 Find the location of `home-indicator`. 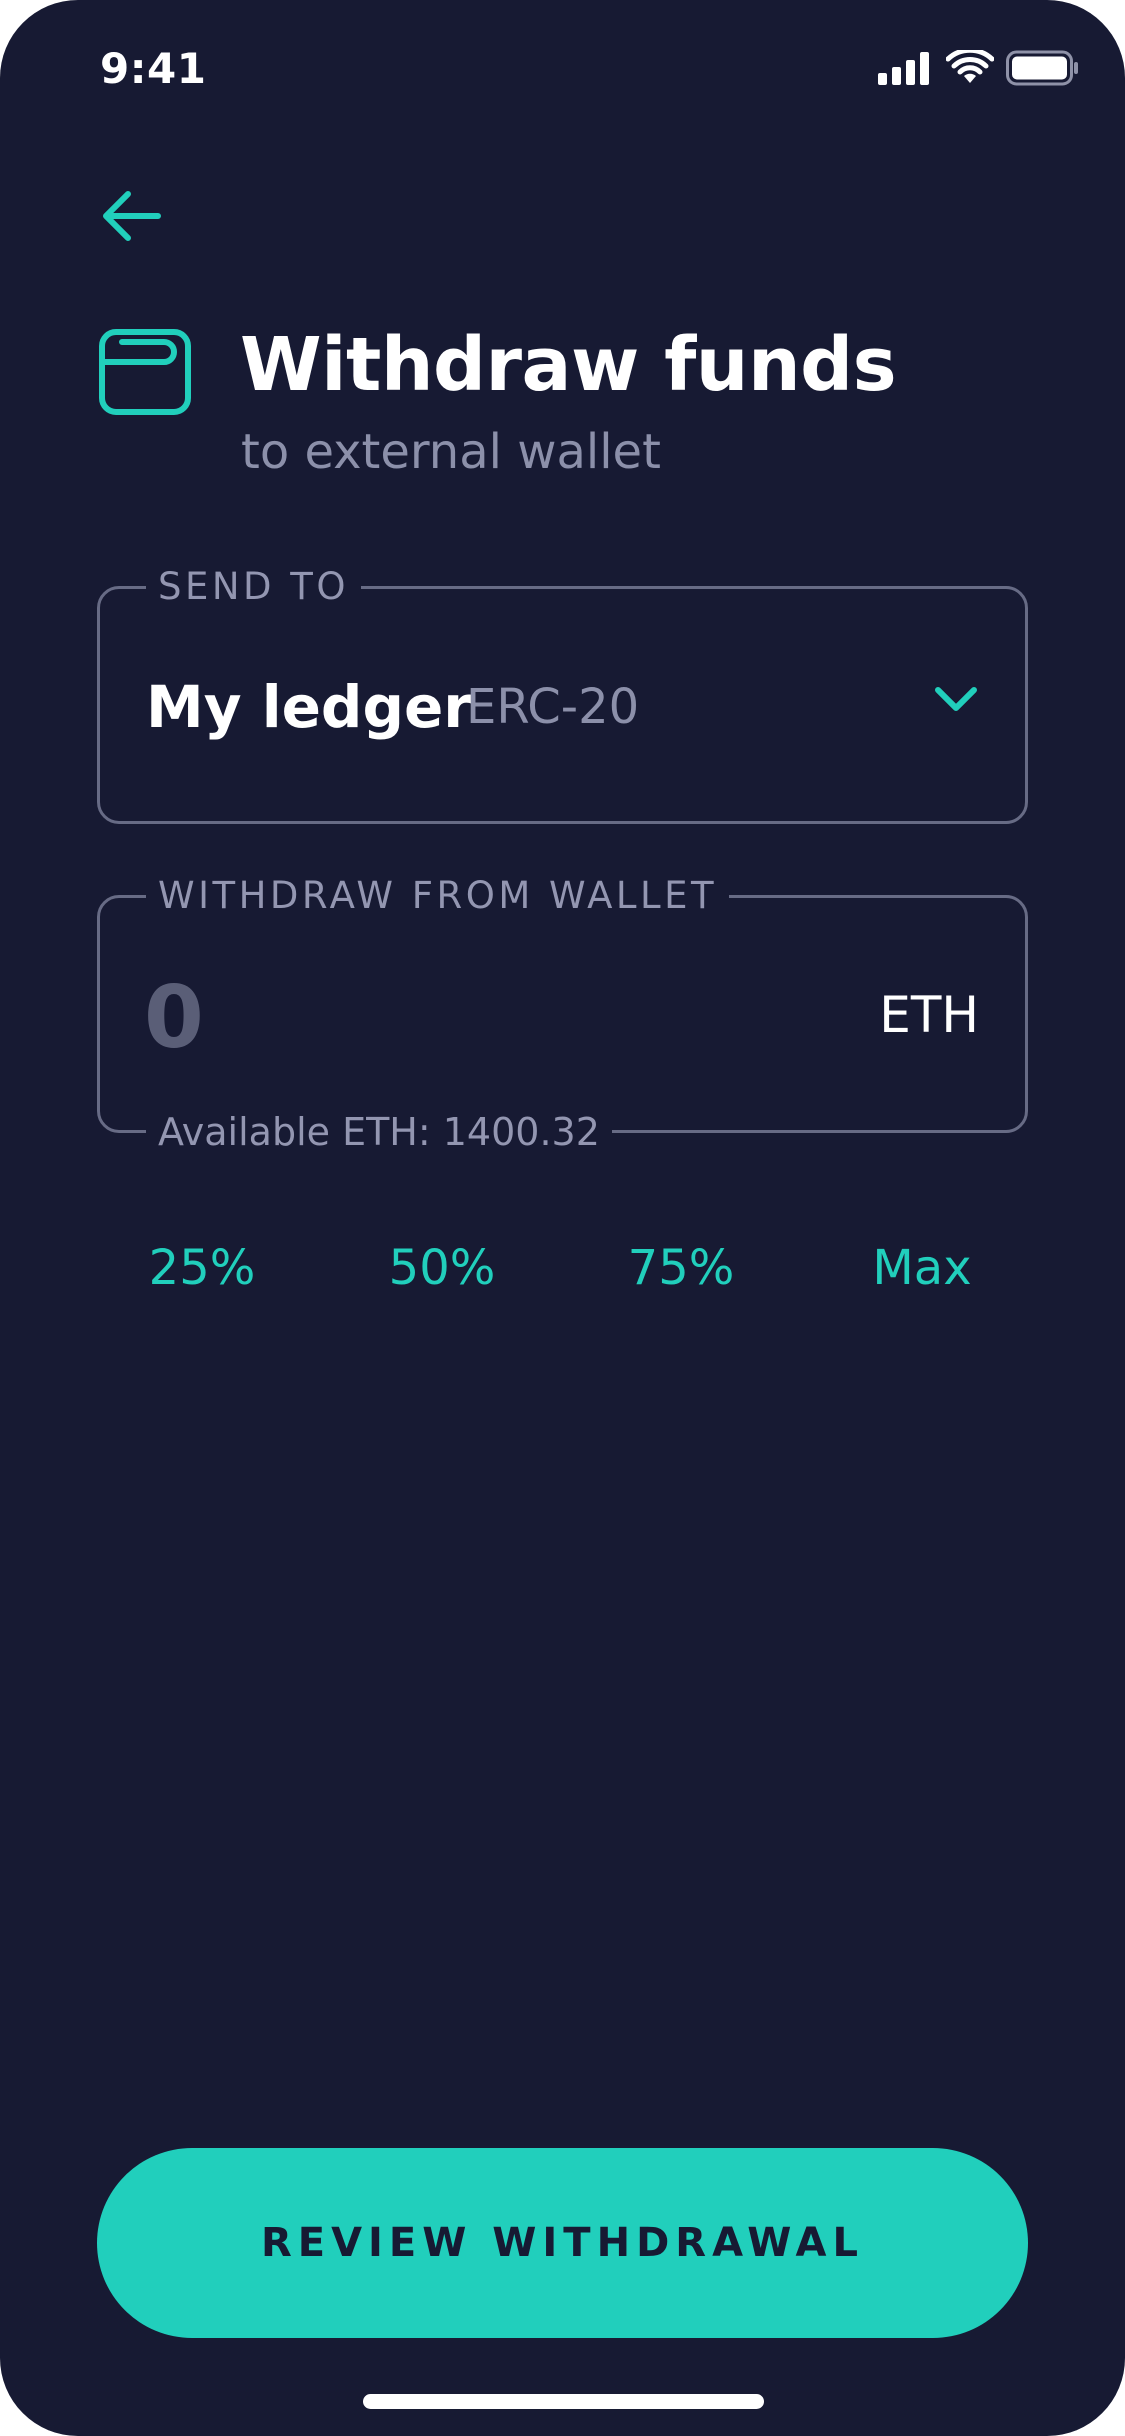

home-indicator is located at coordinates (563, 2401).